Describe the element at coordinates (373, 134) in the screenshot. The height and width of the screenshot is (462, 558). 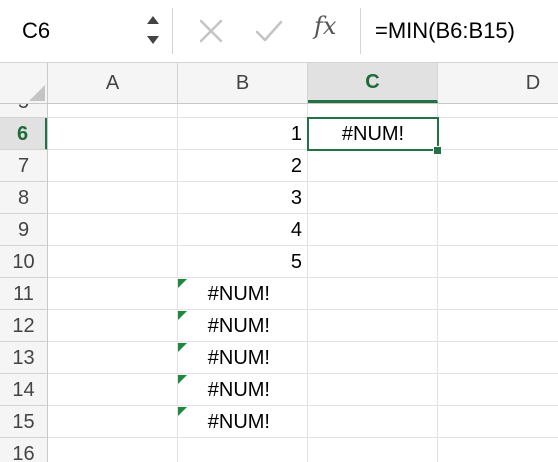
I see `cell-c6: #NUM!` at that location.